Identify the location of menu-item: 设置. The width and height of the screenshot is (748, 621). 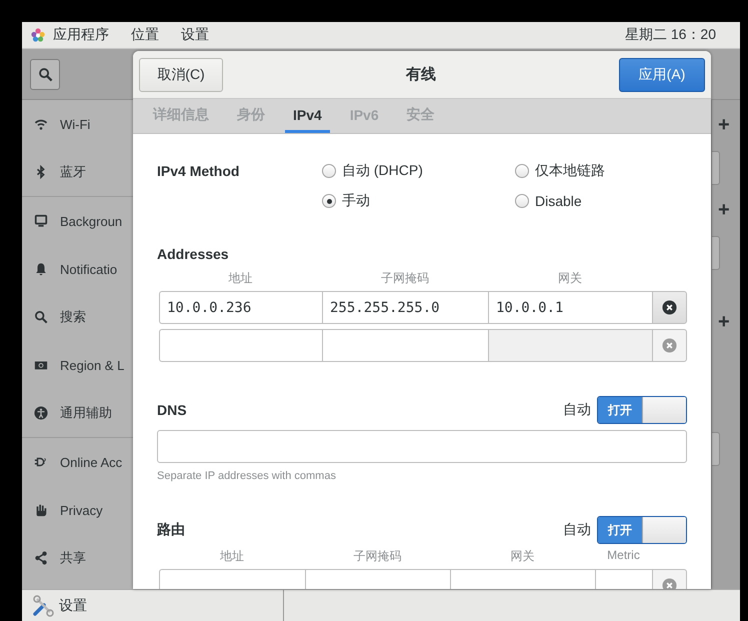
(195, 35).